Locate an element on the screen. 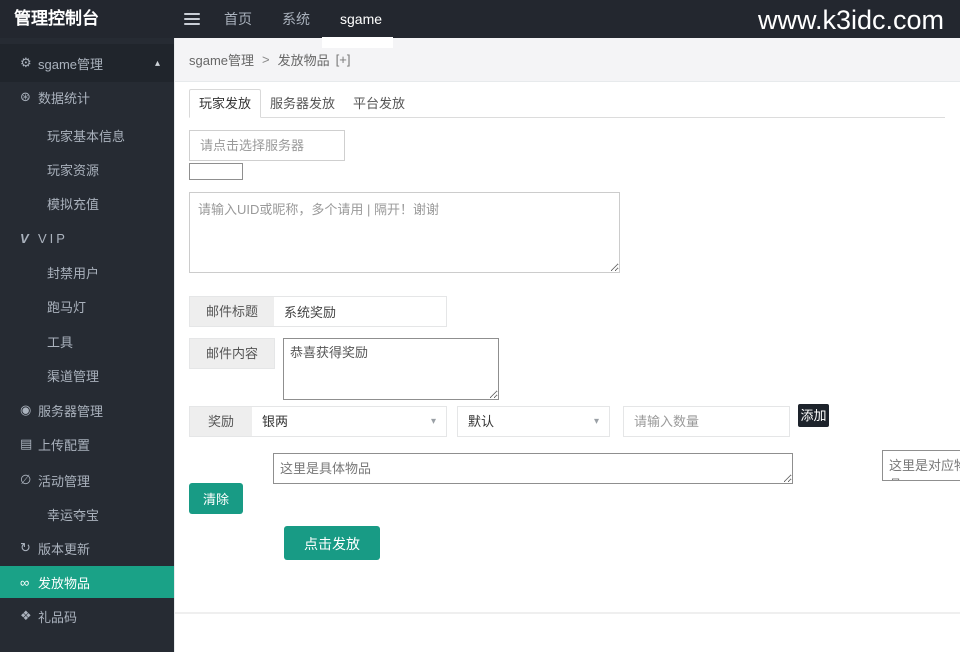  mail-title-input is located at coordinates (360, 311).